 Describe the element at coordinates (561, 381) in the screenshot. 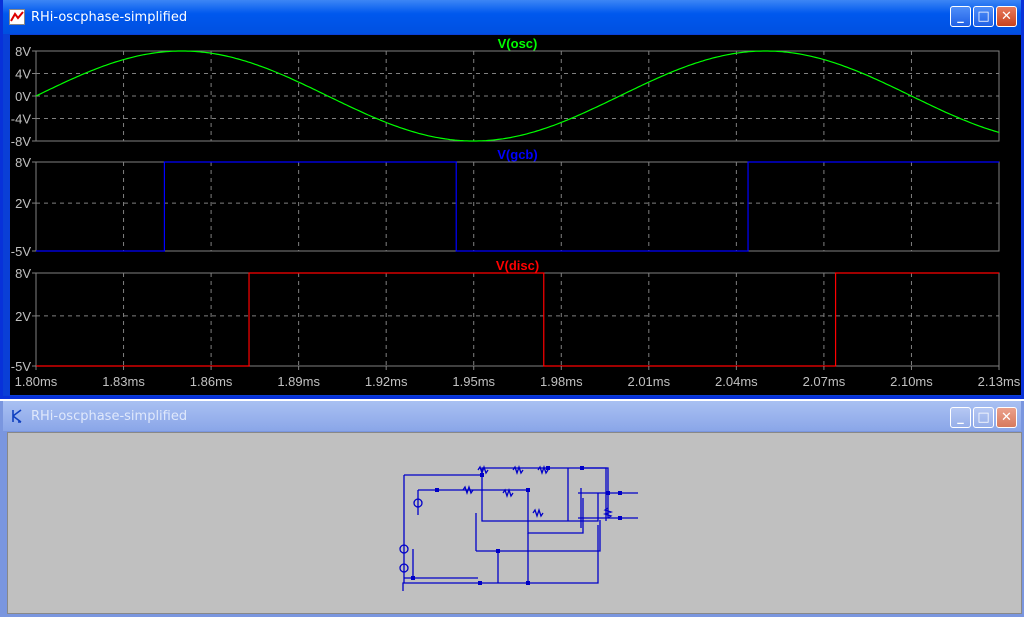

I see `x-tick-label: 1.98ms` at that location.